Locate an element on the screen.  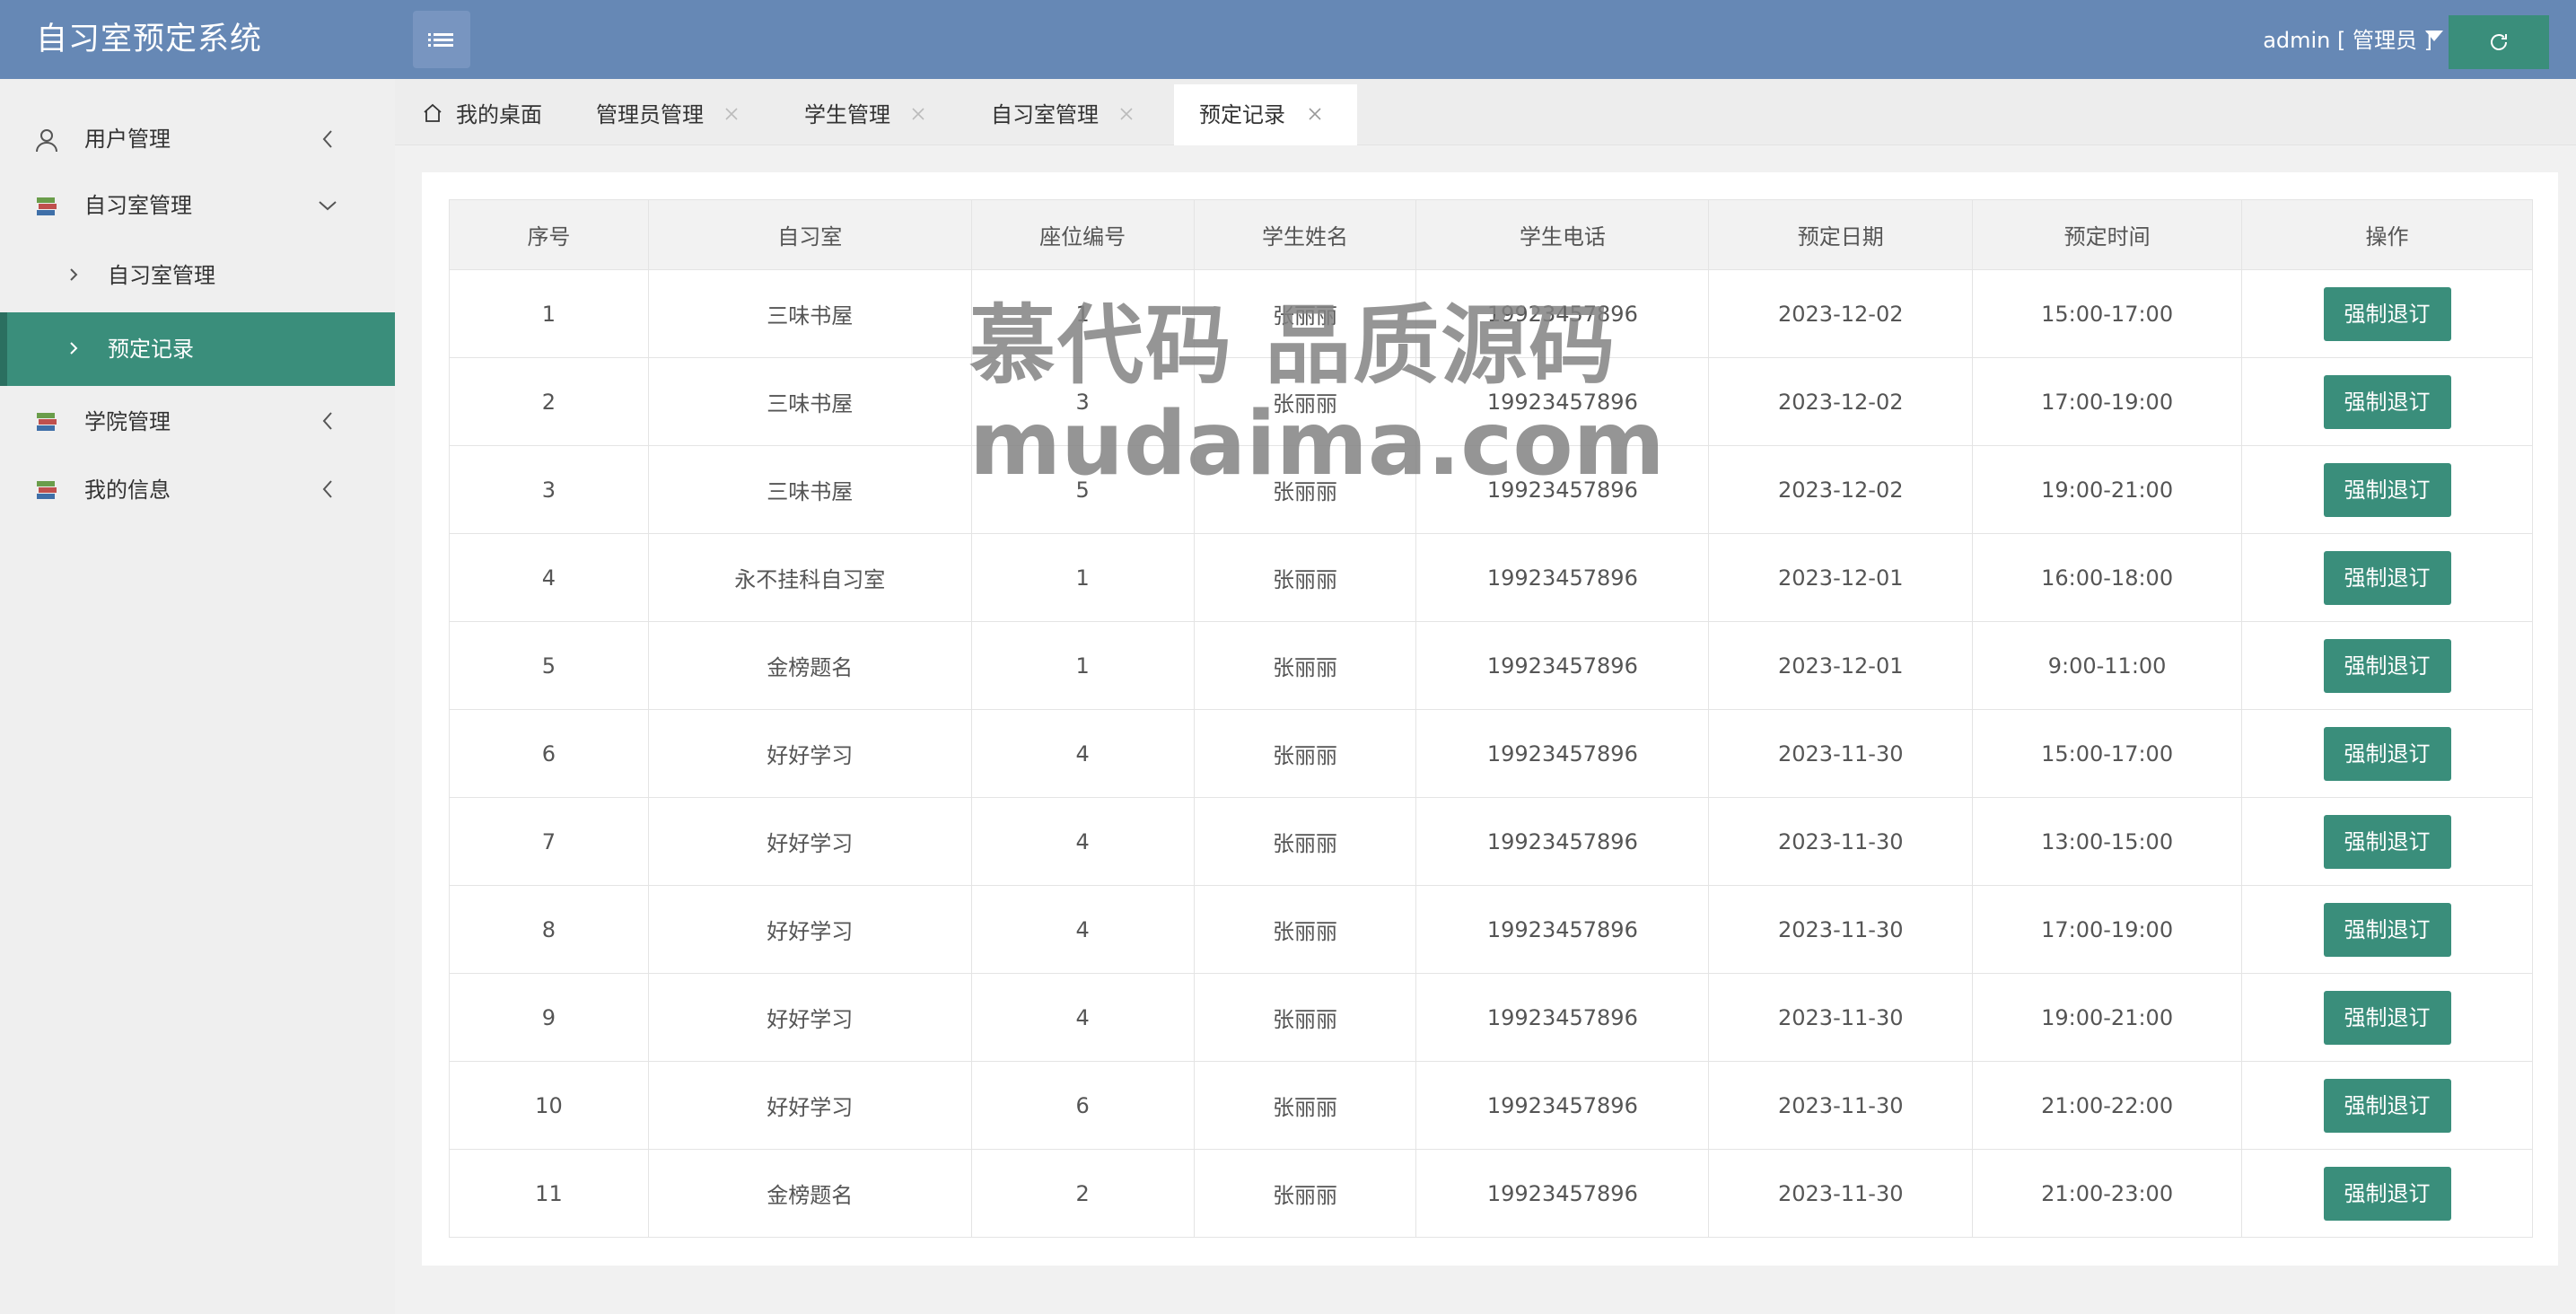
tab-room-management: 自习室管理 is located at coordinates (1080, 114).